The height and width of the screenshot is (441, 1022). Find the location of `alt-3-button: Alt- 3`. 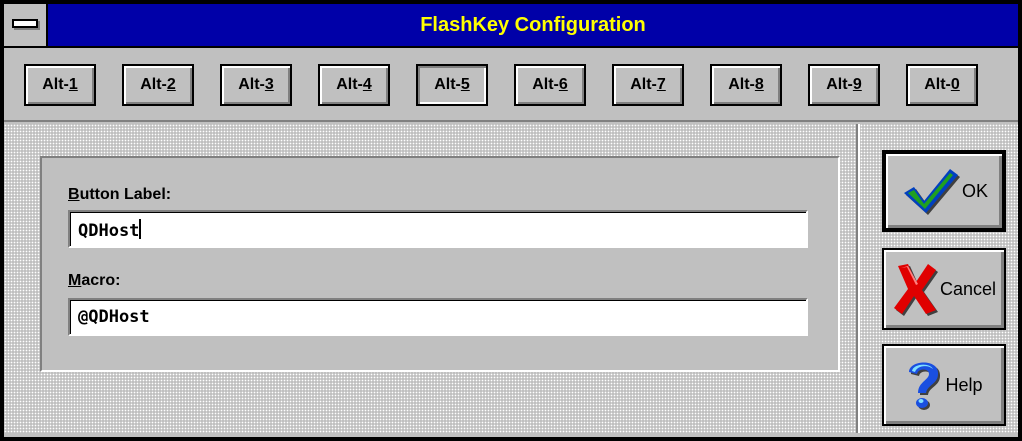

alt-3-button: Alt- 3 is located at coordinates (256, 85).